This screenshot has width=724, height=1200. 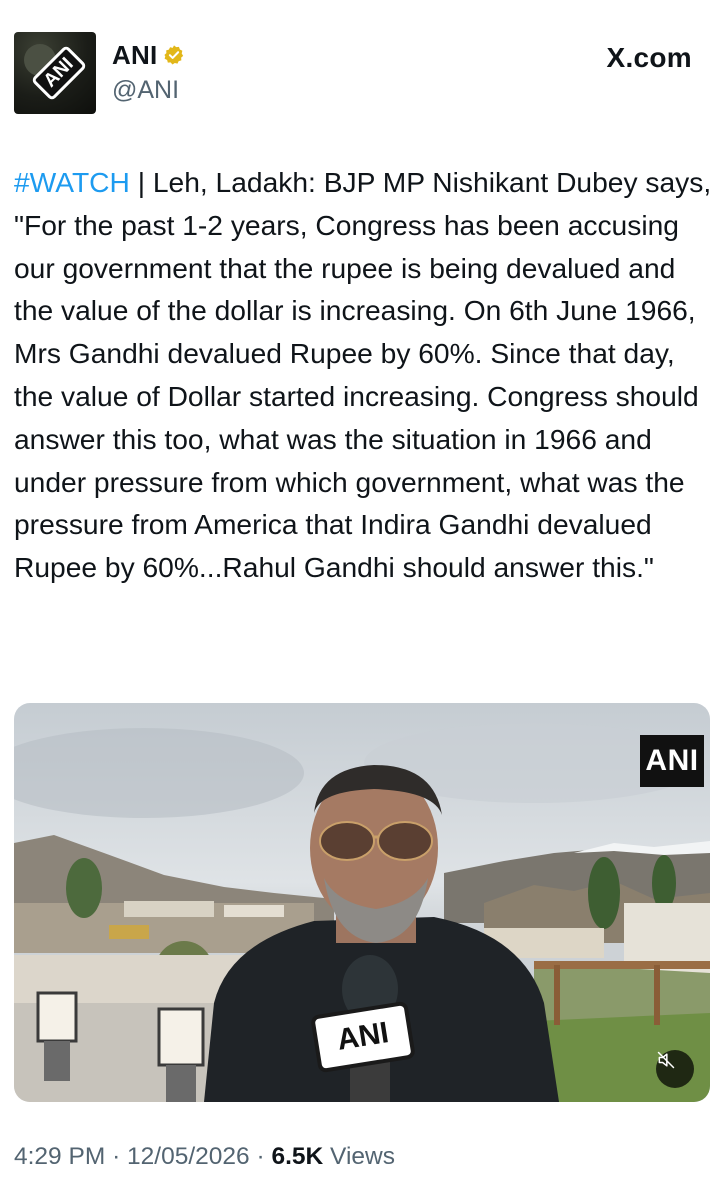 I want to click on tweet-time: 4:29 PM, so click(x=59, y=1156).